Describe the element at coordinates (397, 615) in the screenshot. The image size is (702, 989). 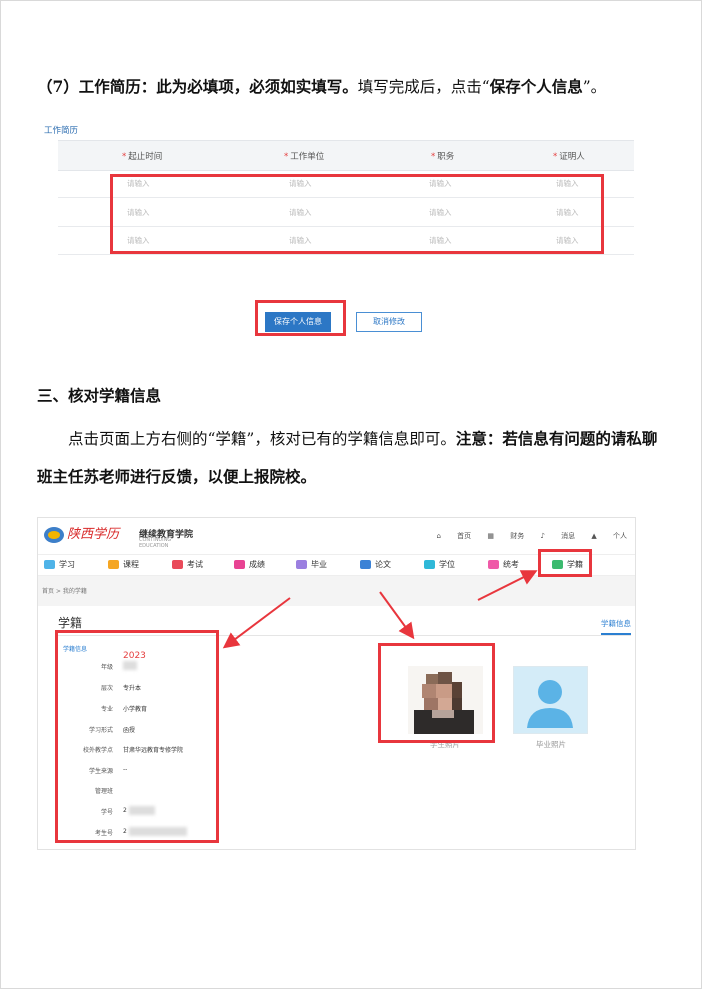
I see `arrow-to-photo` at that location.